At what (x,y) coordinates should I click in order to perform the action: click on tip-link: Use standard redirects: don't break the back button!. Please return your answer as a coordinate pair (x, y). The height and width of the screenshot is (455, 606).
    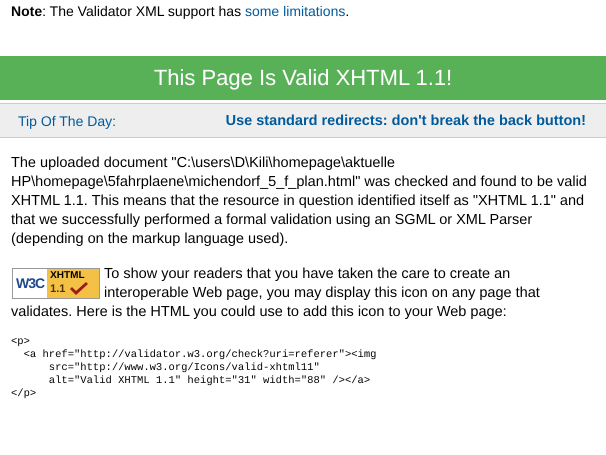
    Looking at the image, I should click on (406, 120).